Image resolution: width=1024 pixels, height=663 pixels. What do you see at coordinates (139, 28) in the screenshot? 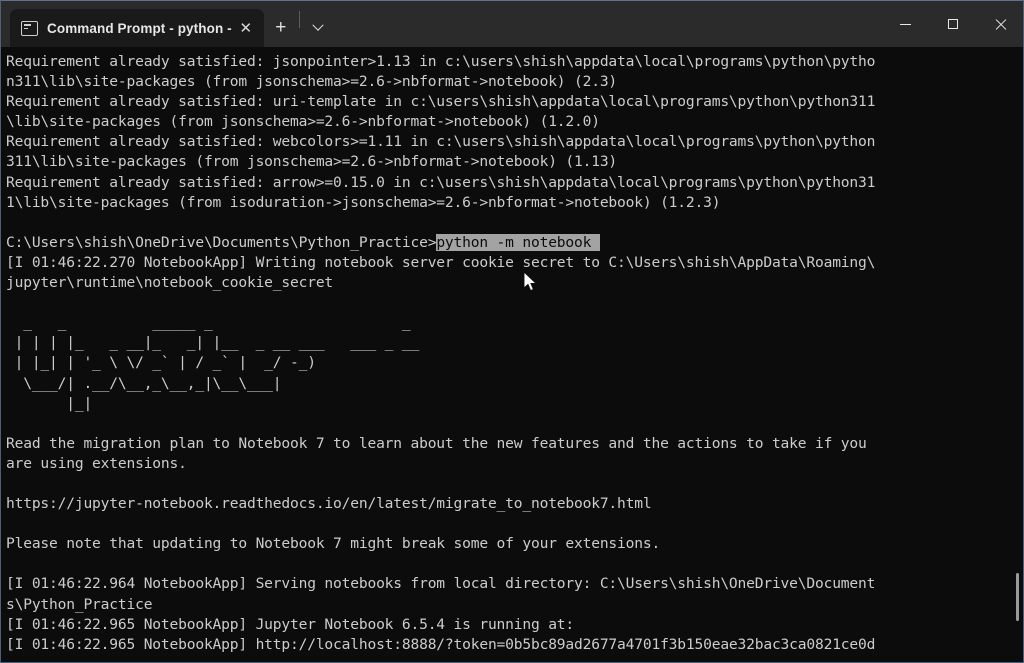
I see `tab-title: Command Prompt - python -` at bounding box center [139, 28].